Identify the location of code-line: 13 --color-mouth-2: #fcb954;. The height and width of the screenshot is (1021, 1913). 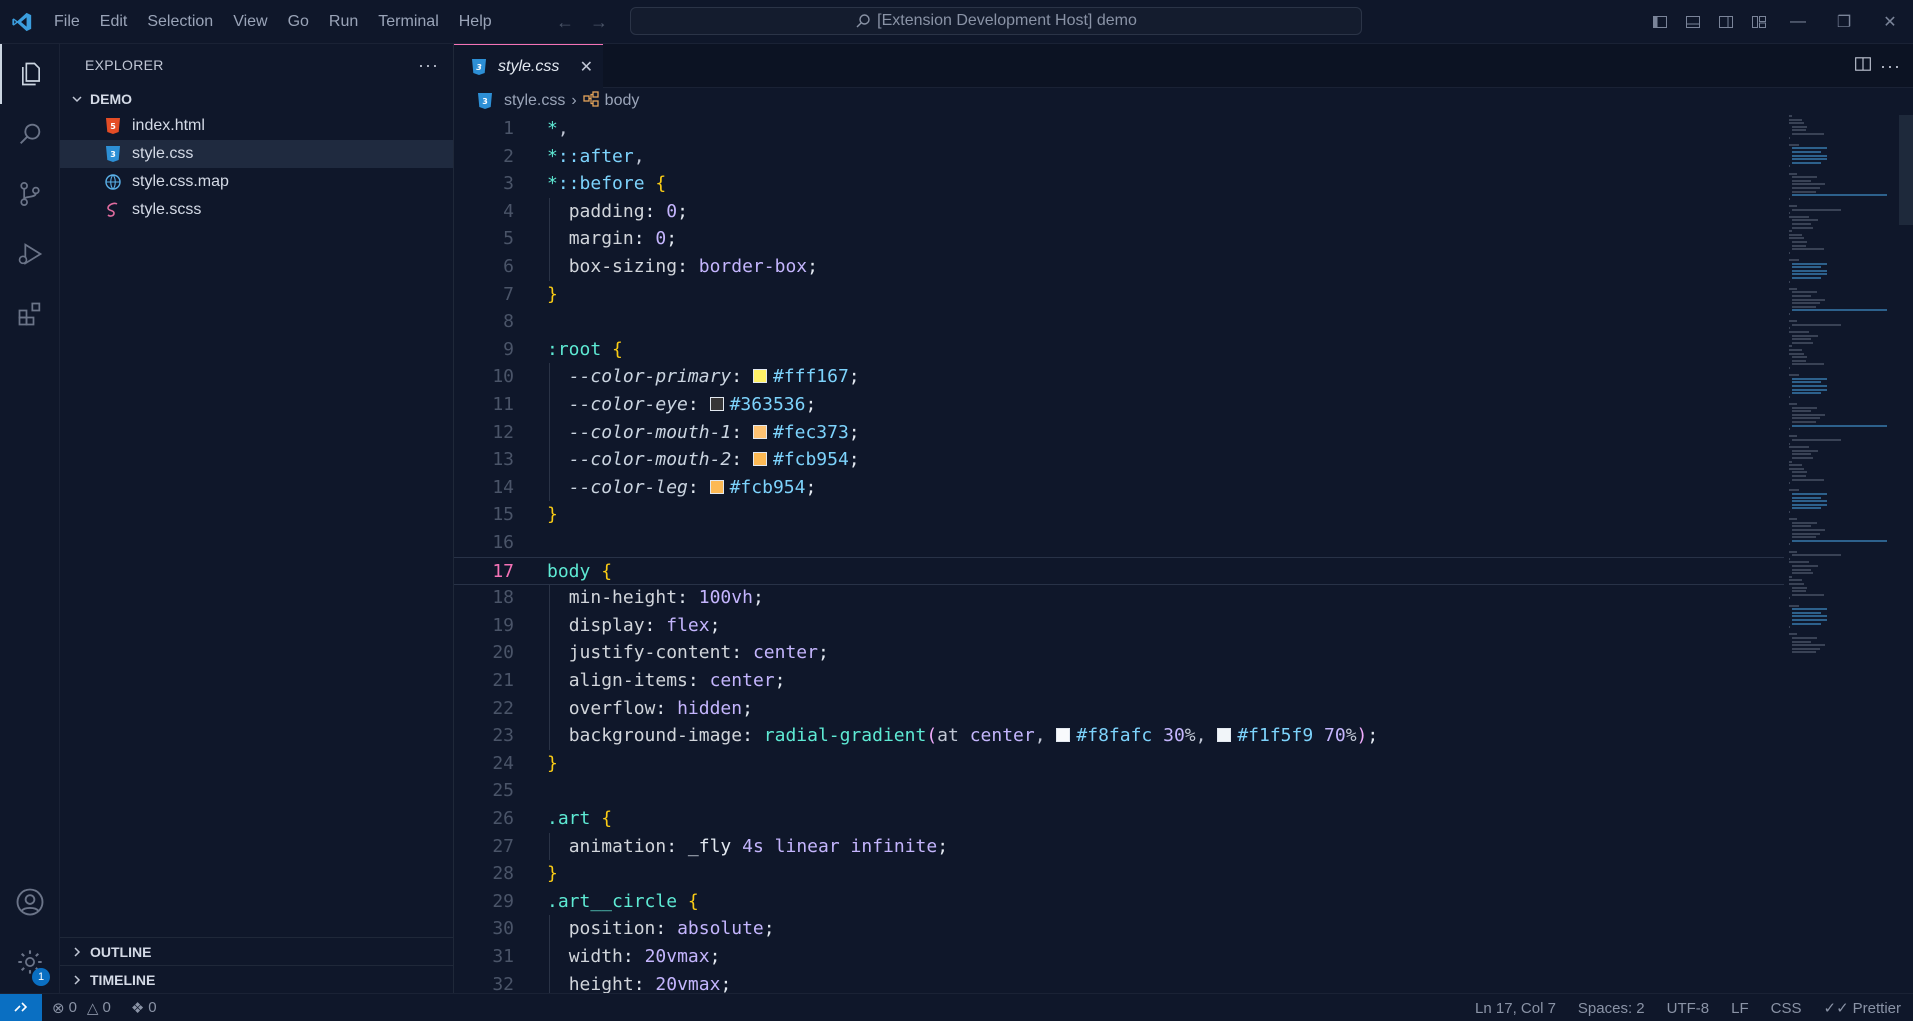
(1119, 460).